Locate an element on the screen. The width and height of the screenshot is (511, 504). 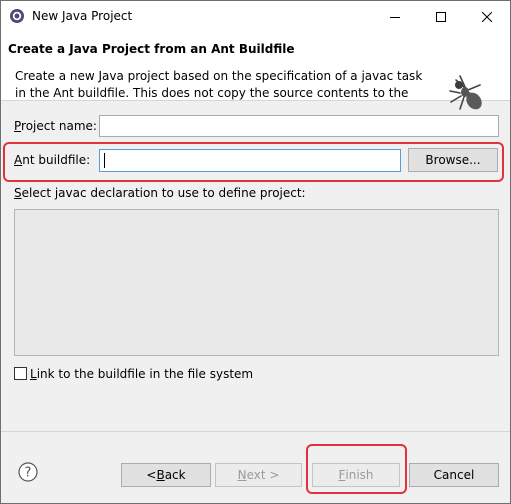
window-title: New Java Project is located at coordinates (82, 16).